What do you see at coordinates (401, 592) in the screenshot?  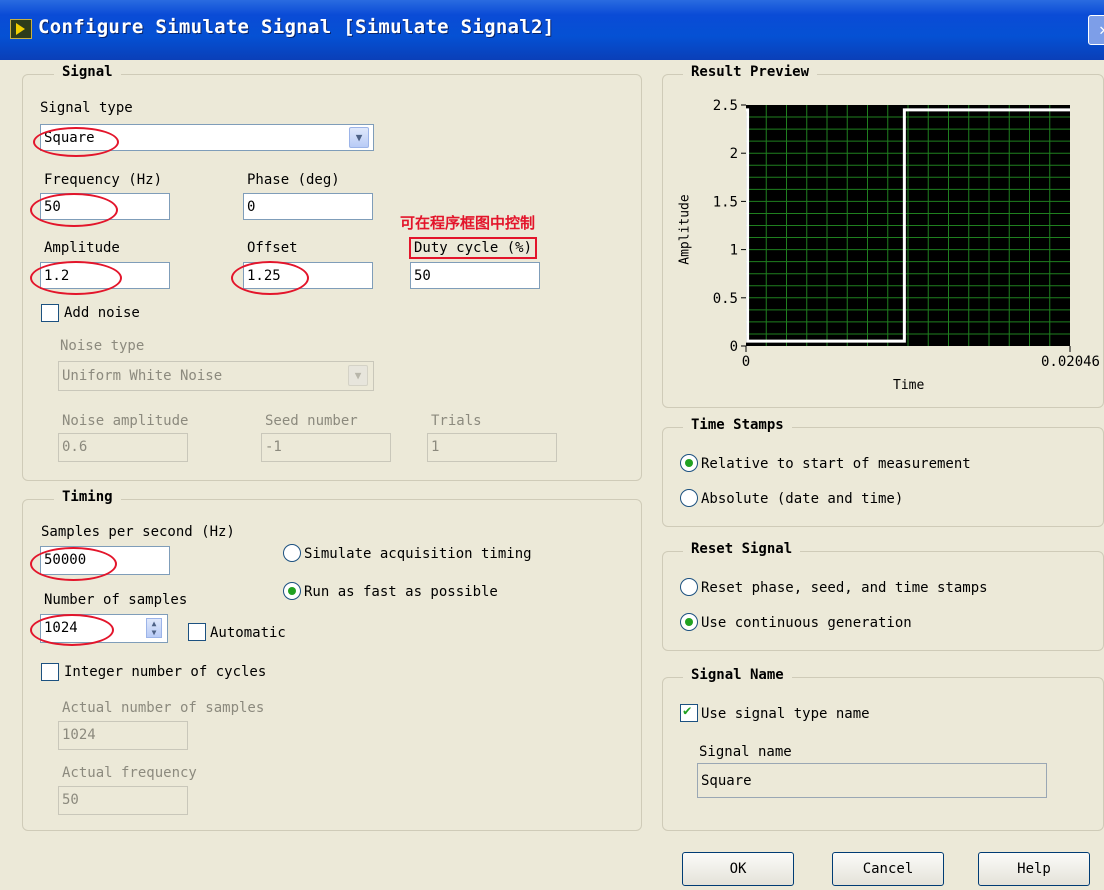 I see `run-fast-label: Run as fast as possible` at bounding box center [401, 592].